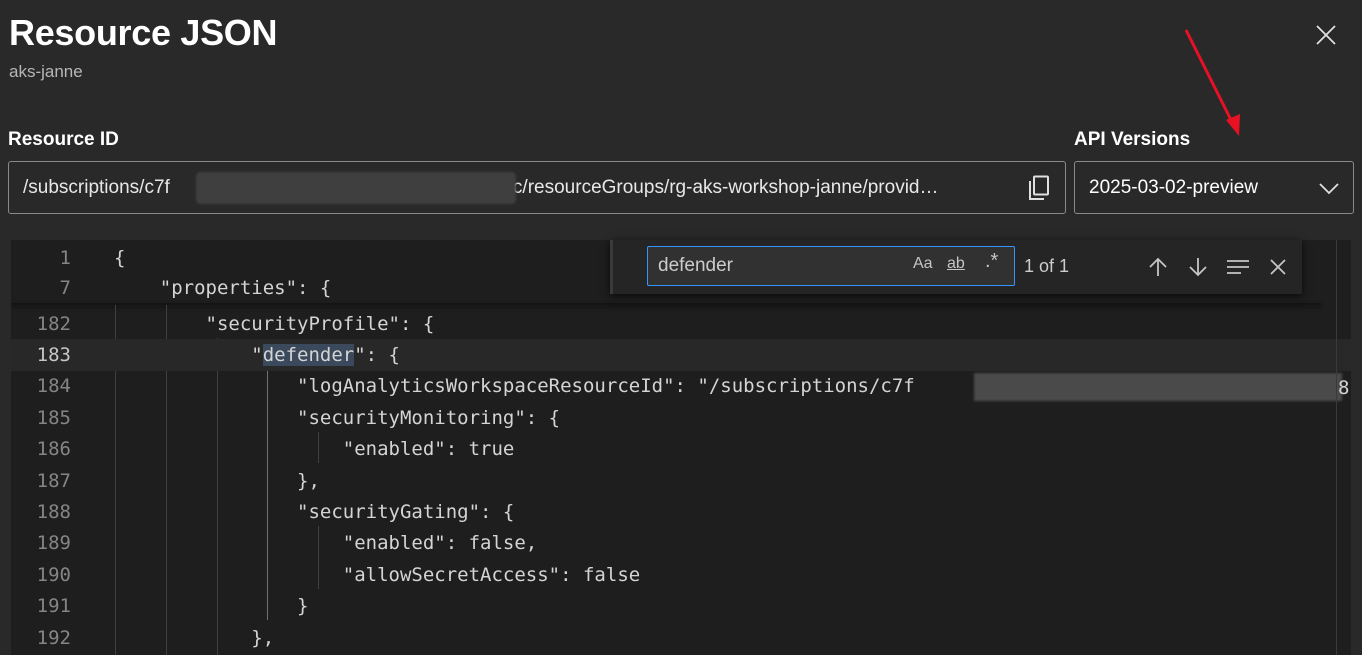 The width and height of the screenshot is (1362, 655). Describe the element at coordinates (956, 264) in the screenshot. I see `whole-word-toggle: ab` at that location.